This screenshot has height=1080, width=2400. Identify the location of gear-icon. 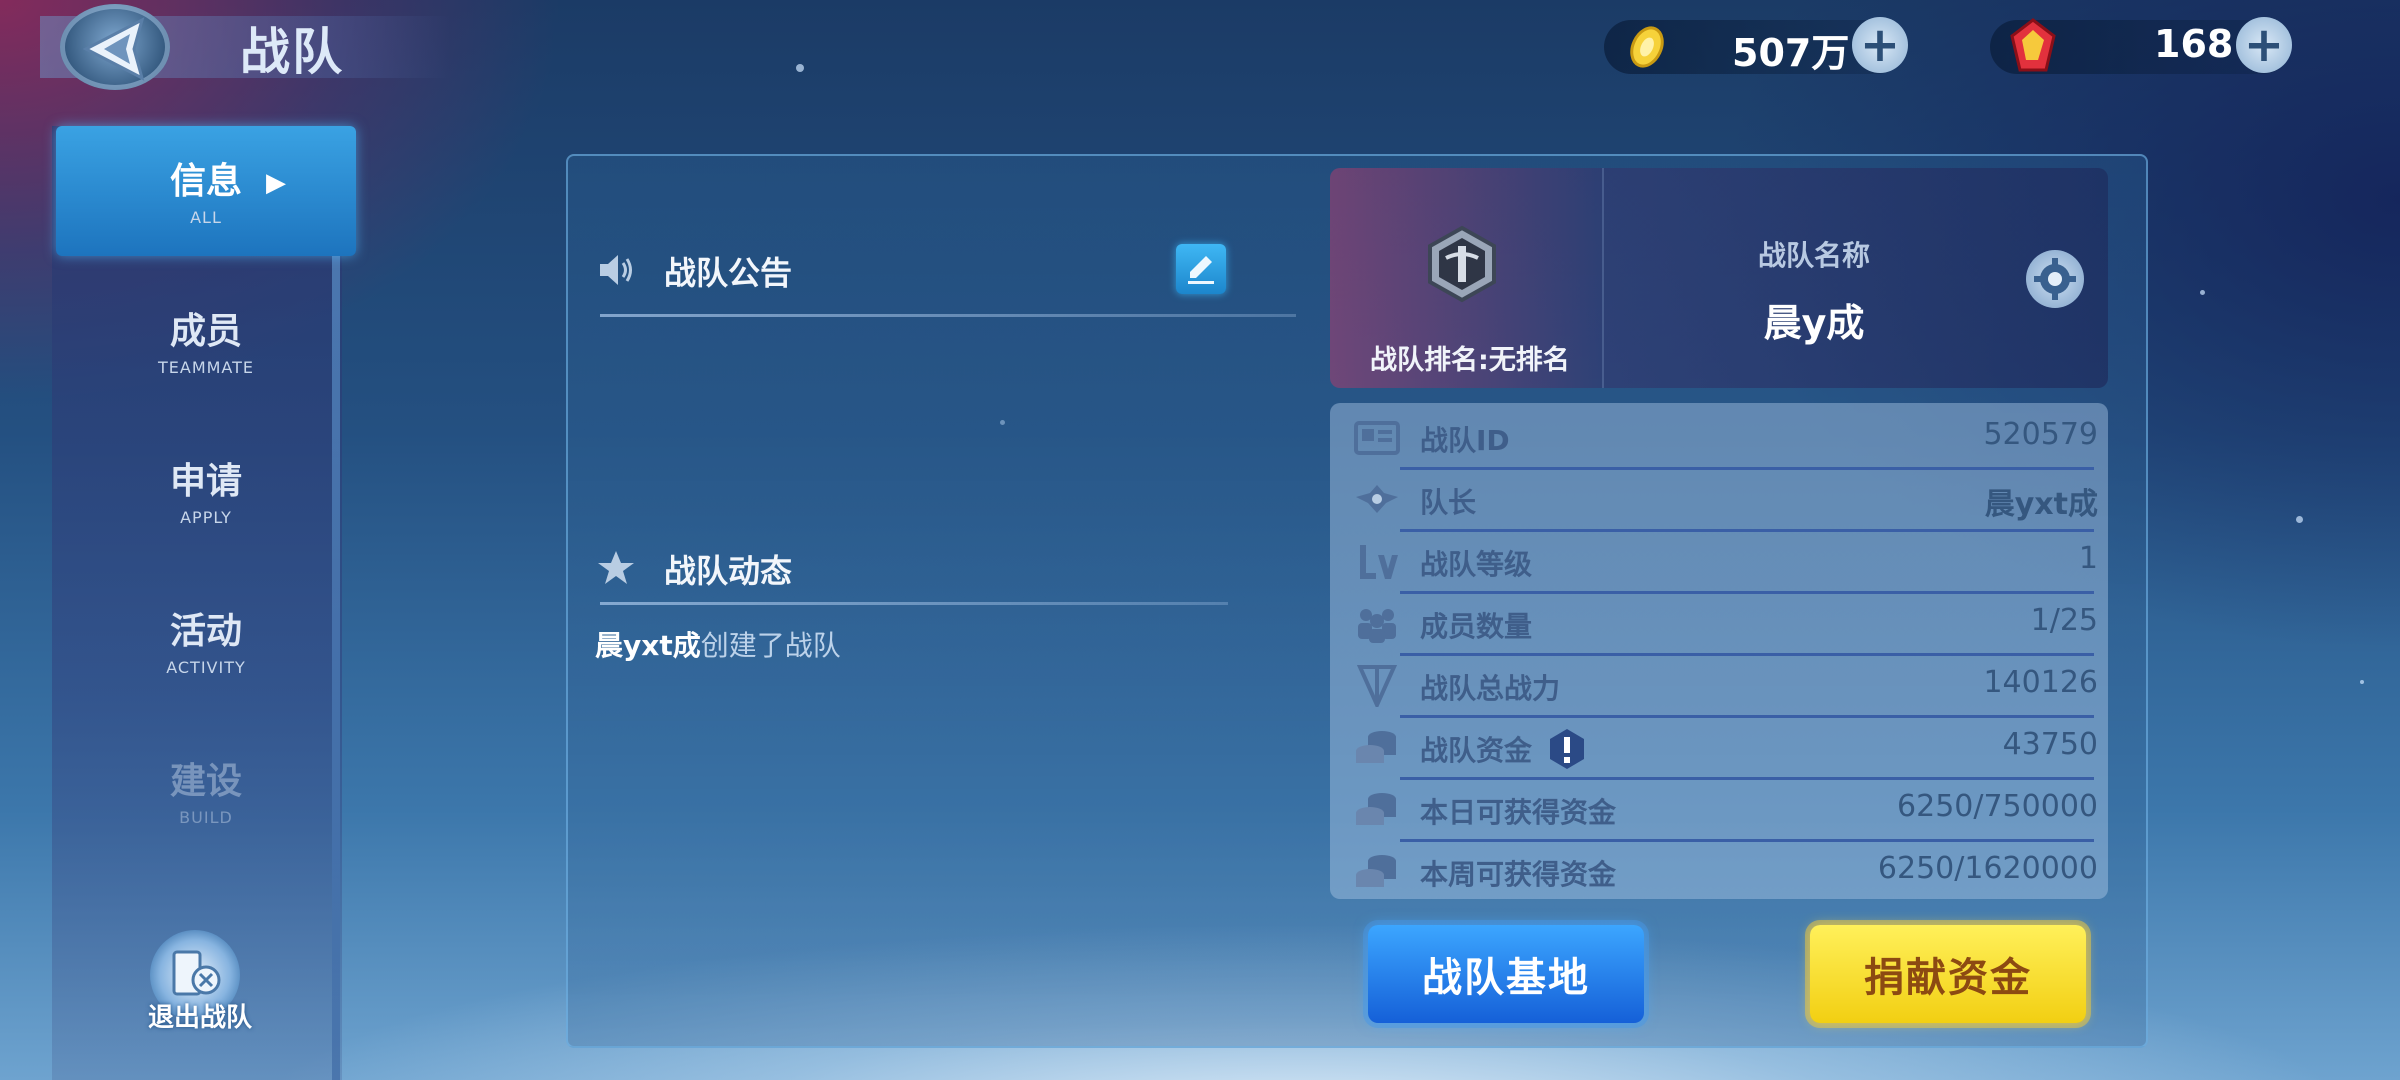
(2055, 279).